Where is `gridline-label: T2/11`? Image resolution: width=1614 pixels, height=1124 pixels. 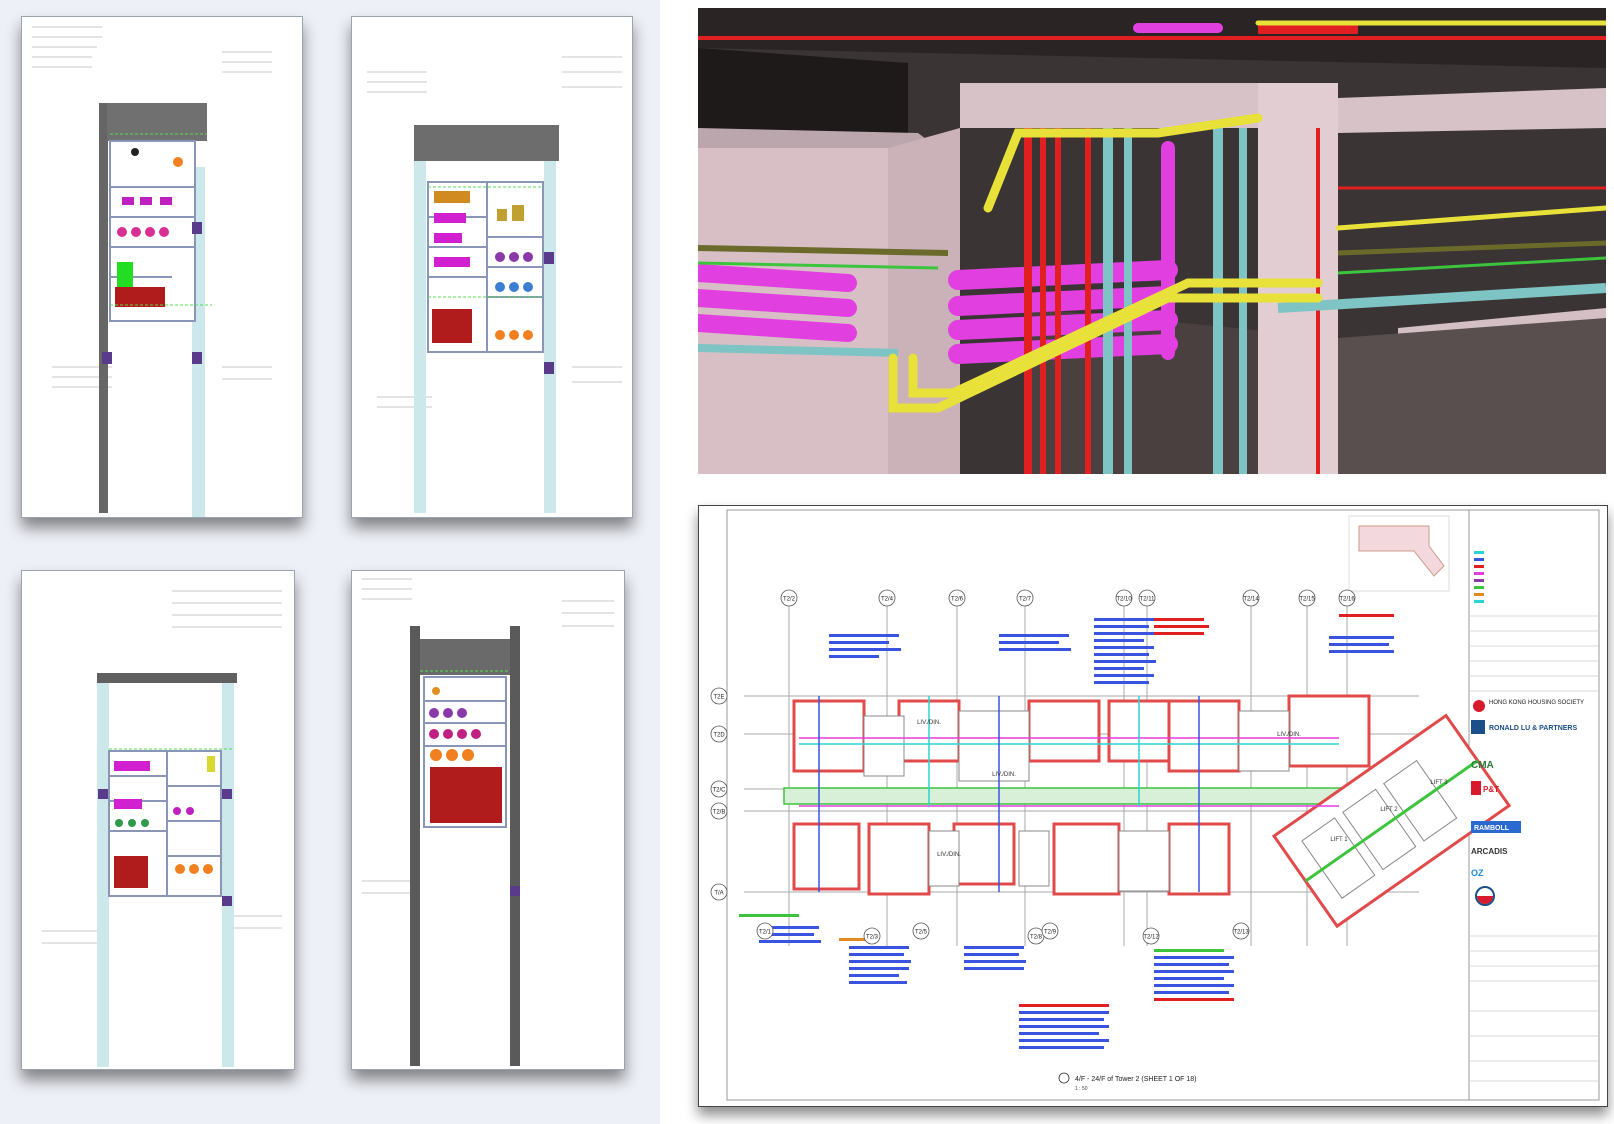
gridline-label: T2/11 is located at coordinates (1148, 600).